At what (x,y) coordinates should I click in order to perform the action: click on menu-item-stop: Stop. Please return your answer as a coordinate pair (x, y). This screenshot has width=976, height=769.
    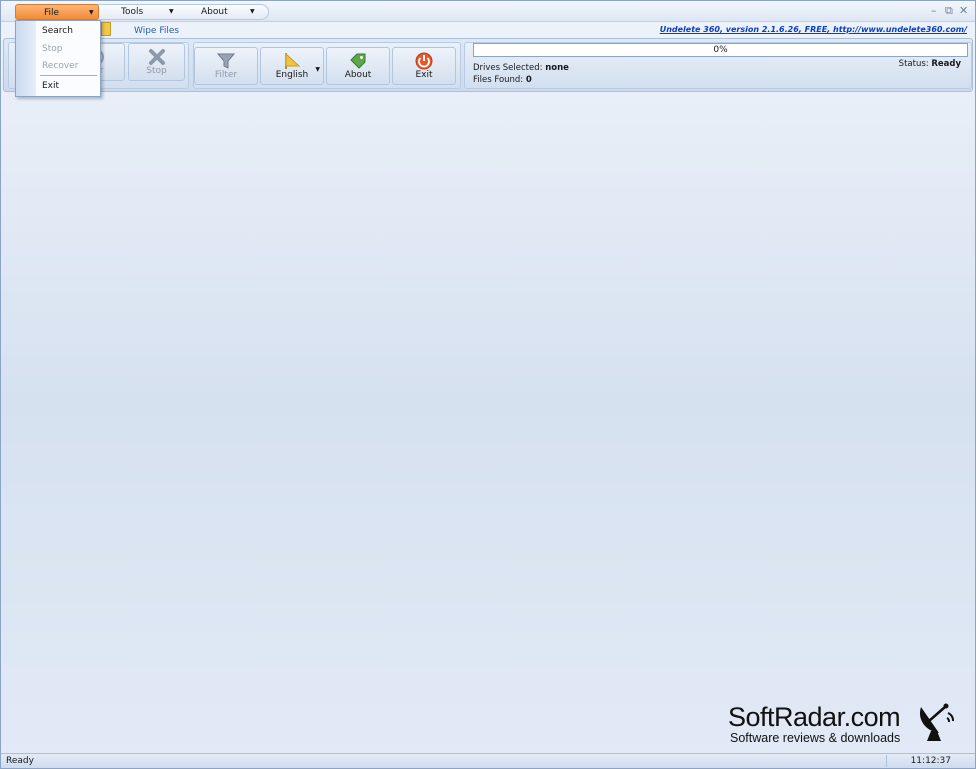
    Looking at the image, I should click on (52, 49).